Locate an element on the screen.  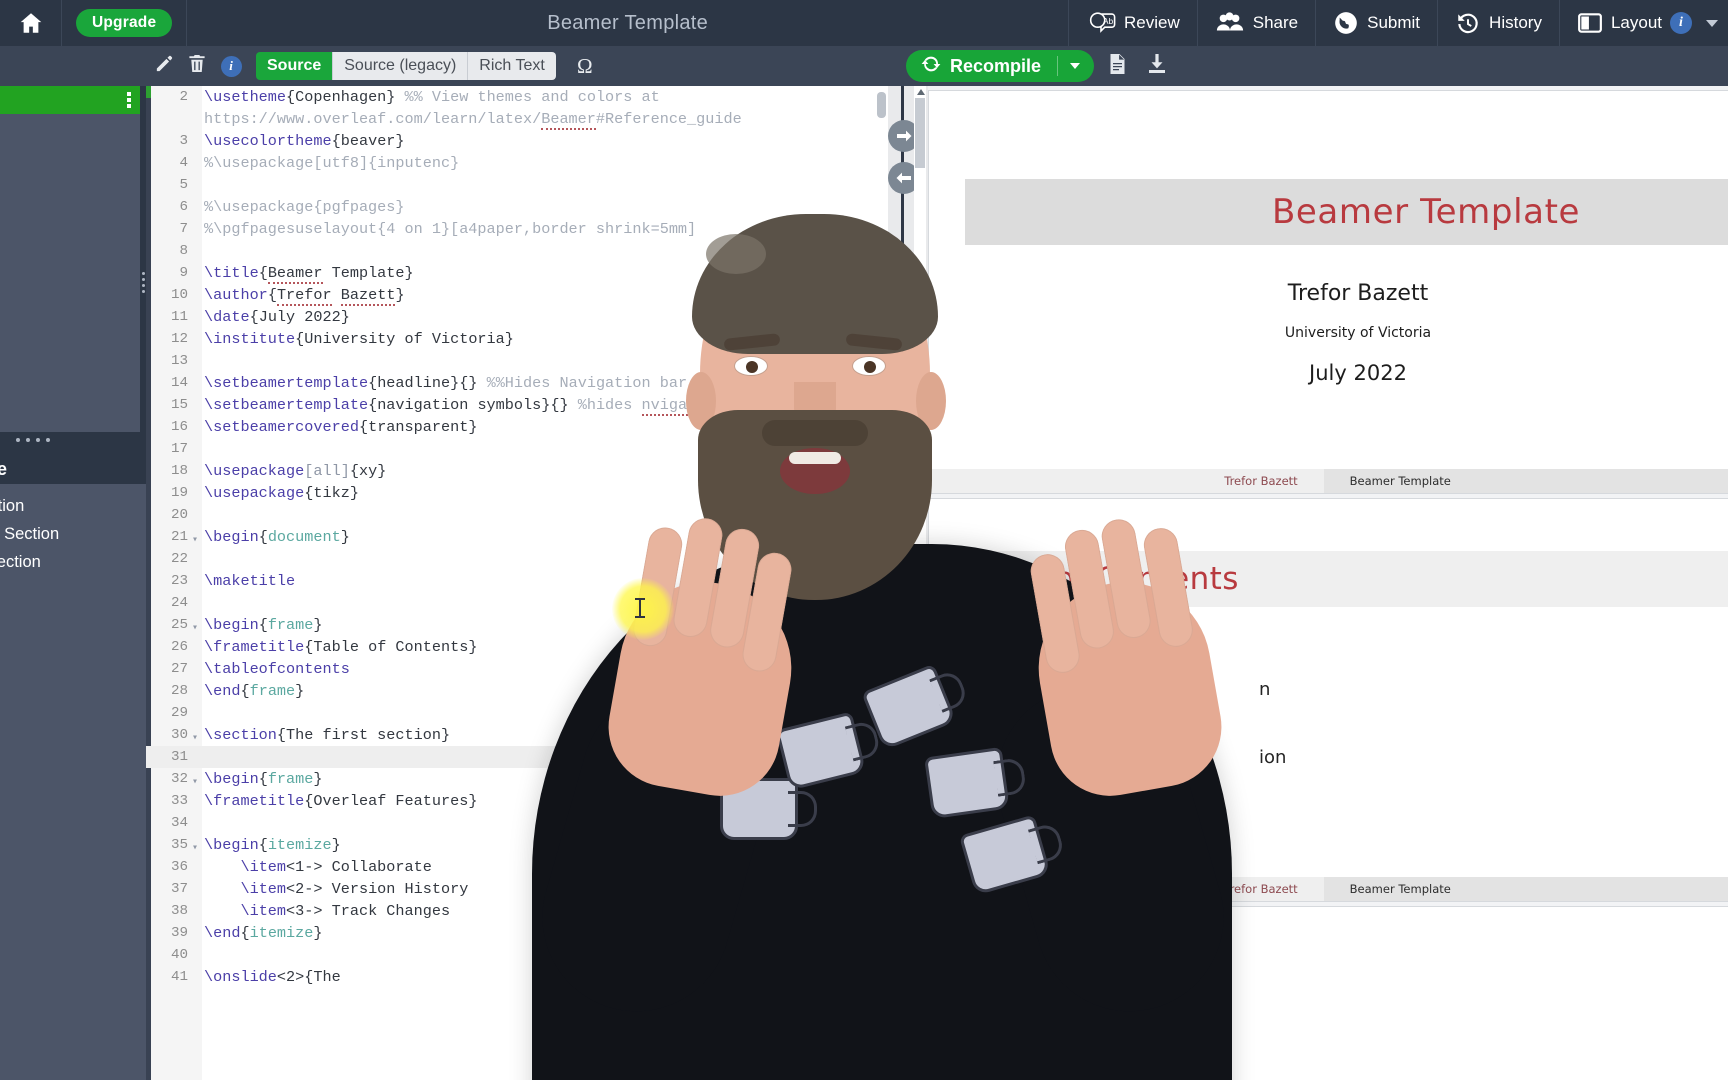
code-text: \begin{itemize} is located at coordinates (272, 845).